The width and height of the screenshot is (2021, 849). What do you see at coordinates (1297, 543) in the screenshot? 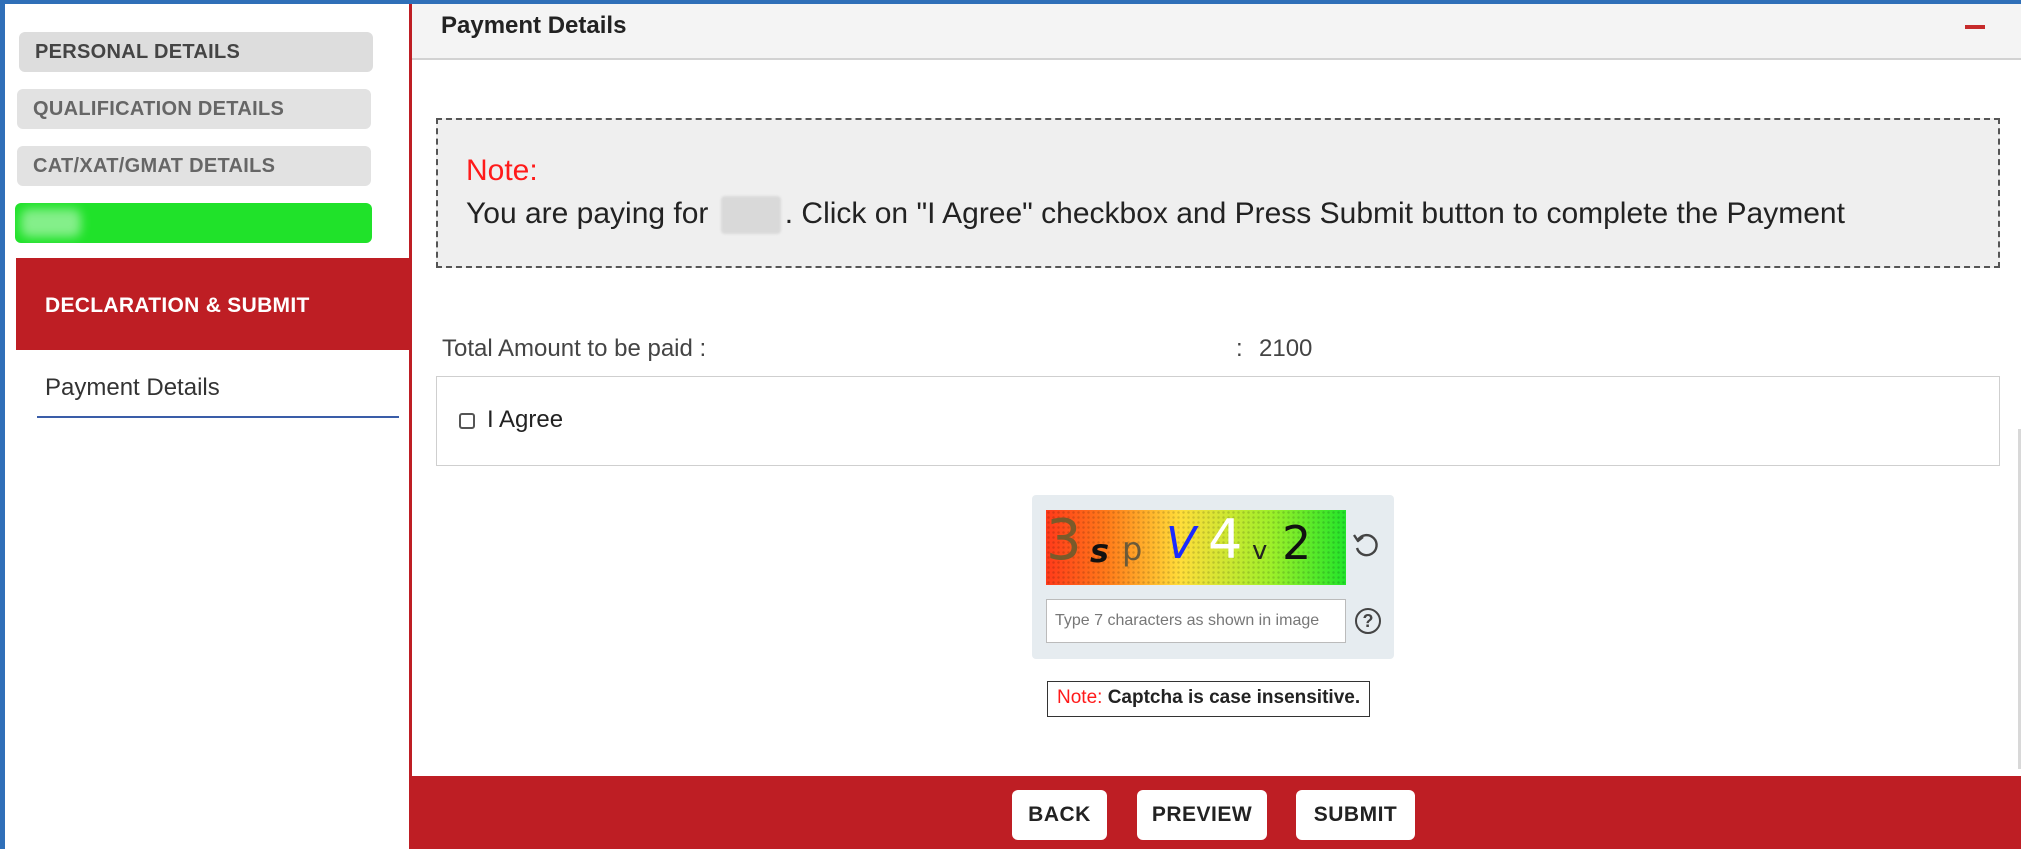
I see `captcha-char: 2` at bounding box center [1297, 543].